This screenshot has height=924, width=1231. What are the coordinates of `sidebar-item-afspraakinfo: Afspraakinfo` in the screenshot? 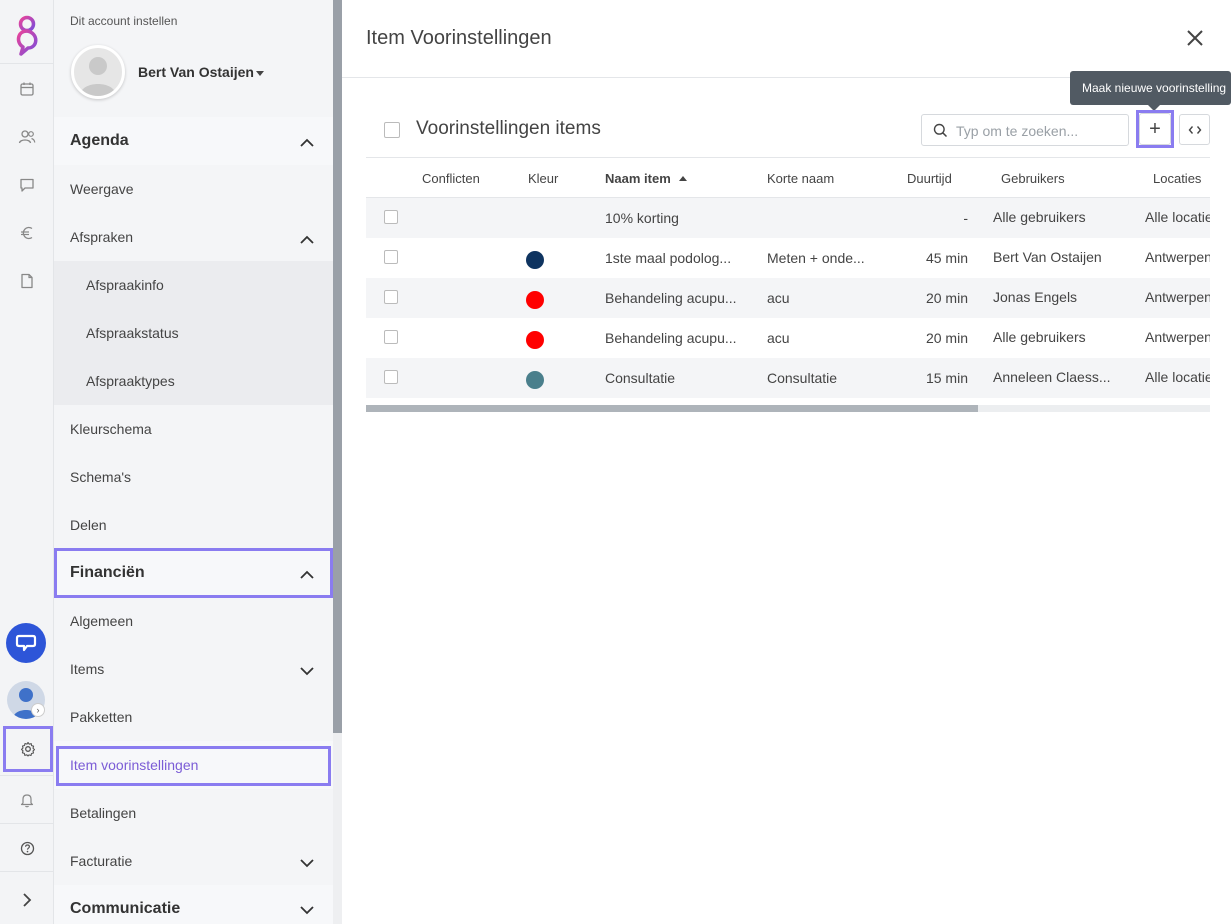 It's located at (194, 285).